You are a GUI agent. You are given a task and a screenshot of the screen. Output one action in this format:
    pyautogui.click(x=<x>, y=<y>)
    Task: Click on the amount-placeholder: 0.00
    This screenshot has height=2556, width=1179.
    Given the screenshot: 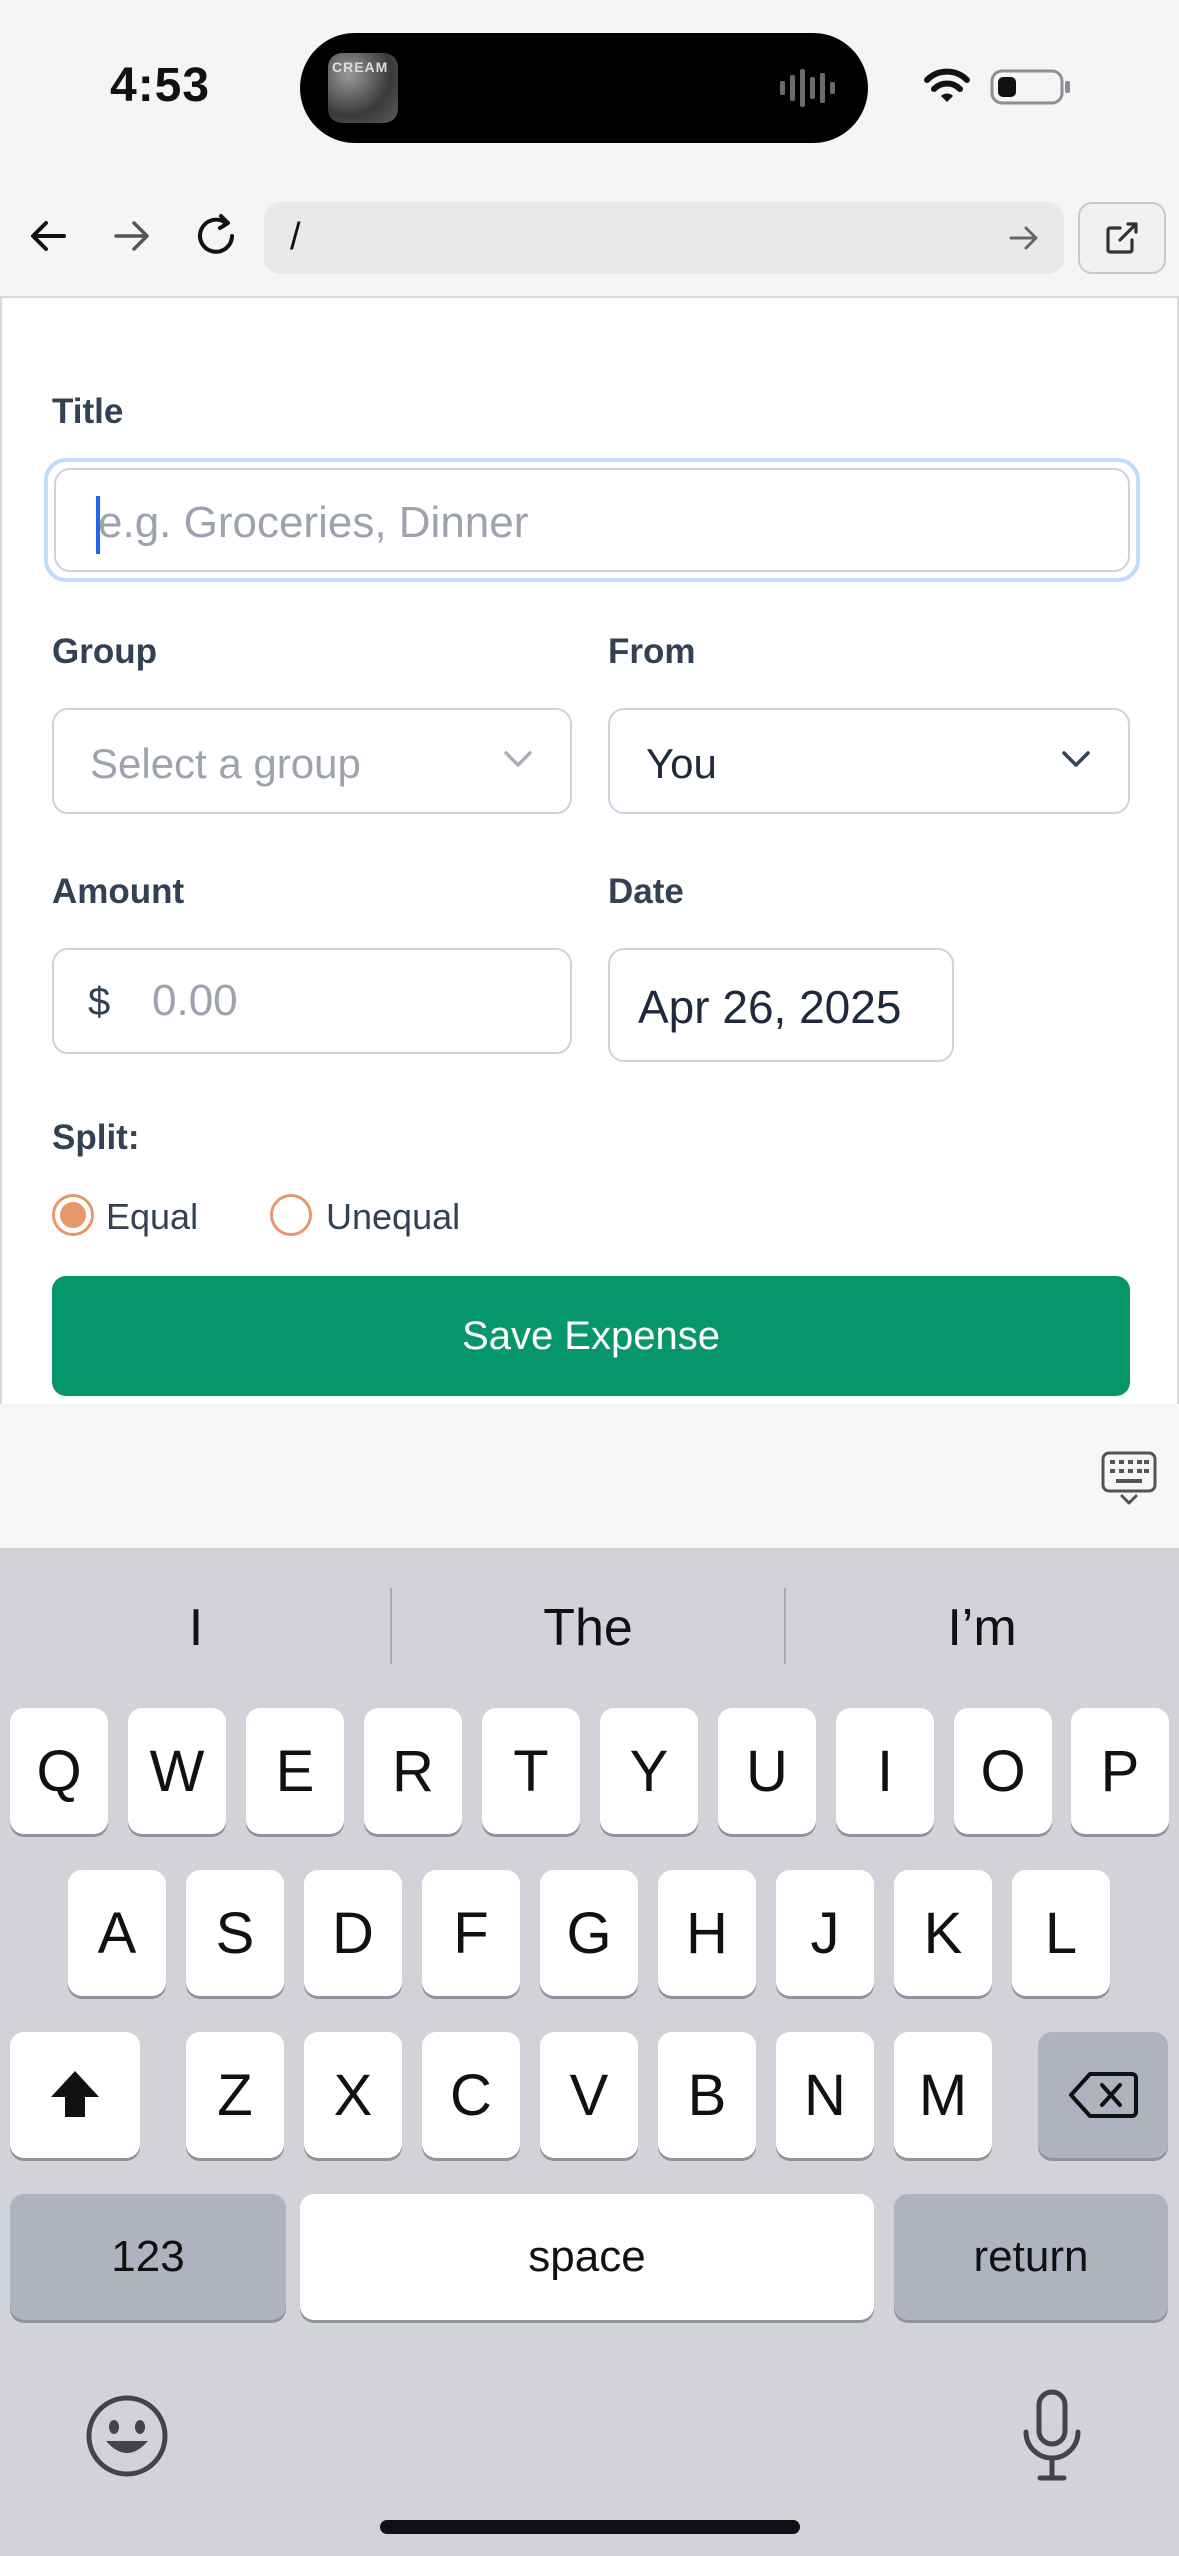 What is the action you would take?
    pyautogui.click(x=195, y=1000)
    